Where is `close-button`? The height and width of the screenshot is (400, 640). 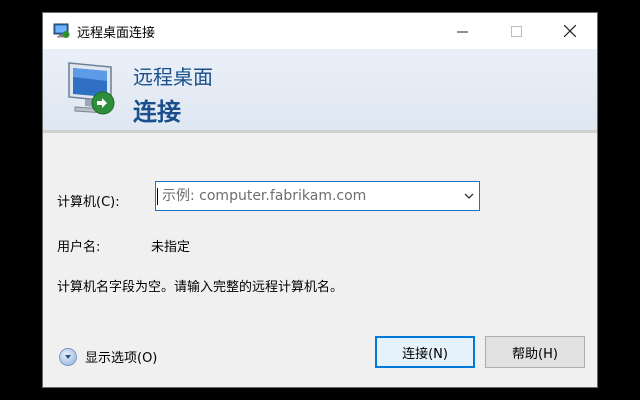
close-button is located at coordinates (570, 31).